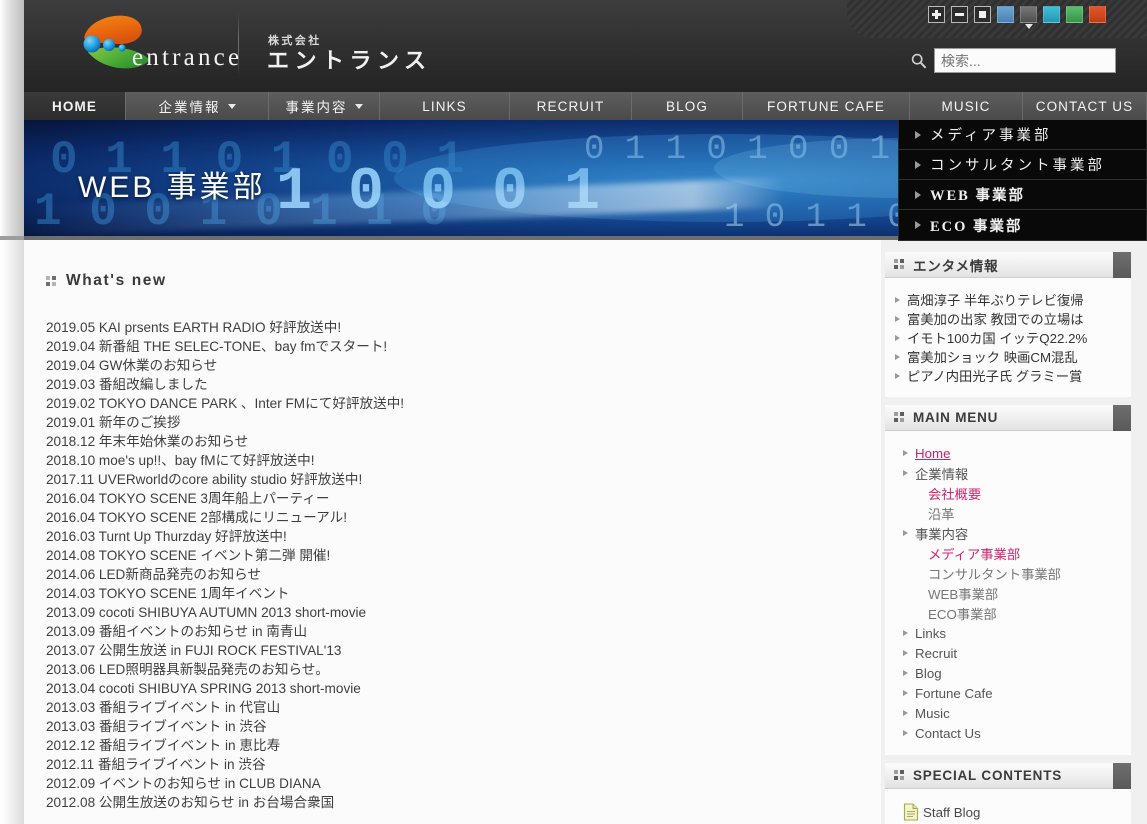 The height and width of the screenshot is (824, 1147). I want to click on entame-item: 高畑淳子 半年ぶりテレビ復帰, so click(1009, 299).